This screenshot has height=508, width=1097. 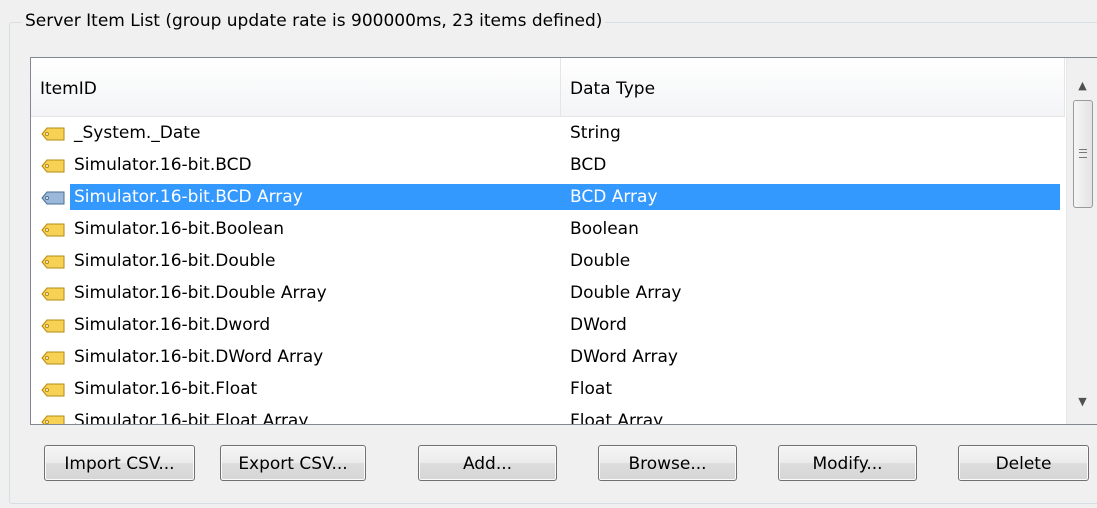 I want to click on data-type-cell: Float, so click(x=591, y=389).